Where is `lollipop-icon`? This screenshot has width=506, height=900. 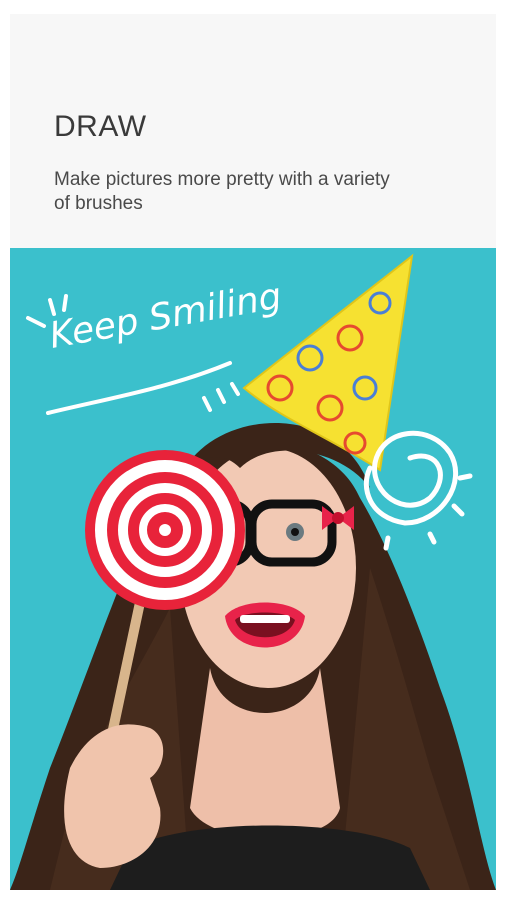
lollipop-icon is located at coordinates (165, 530).